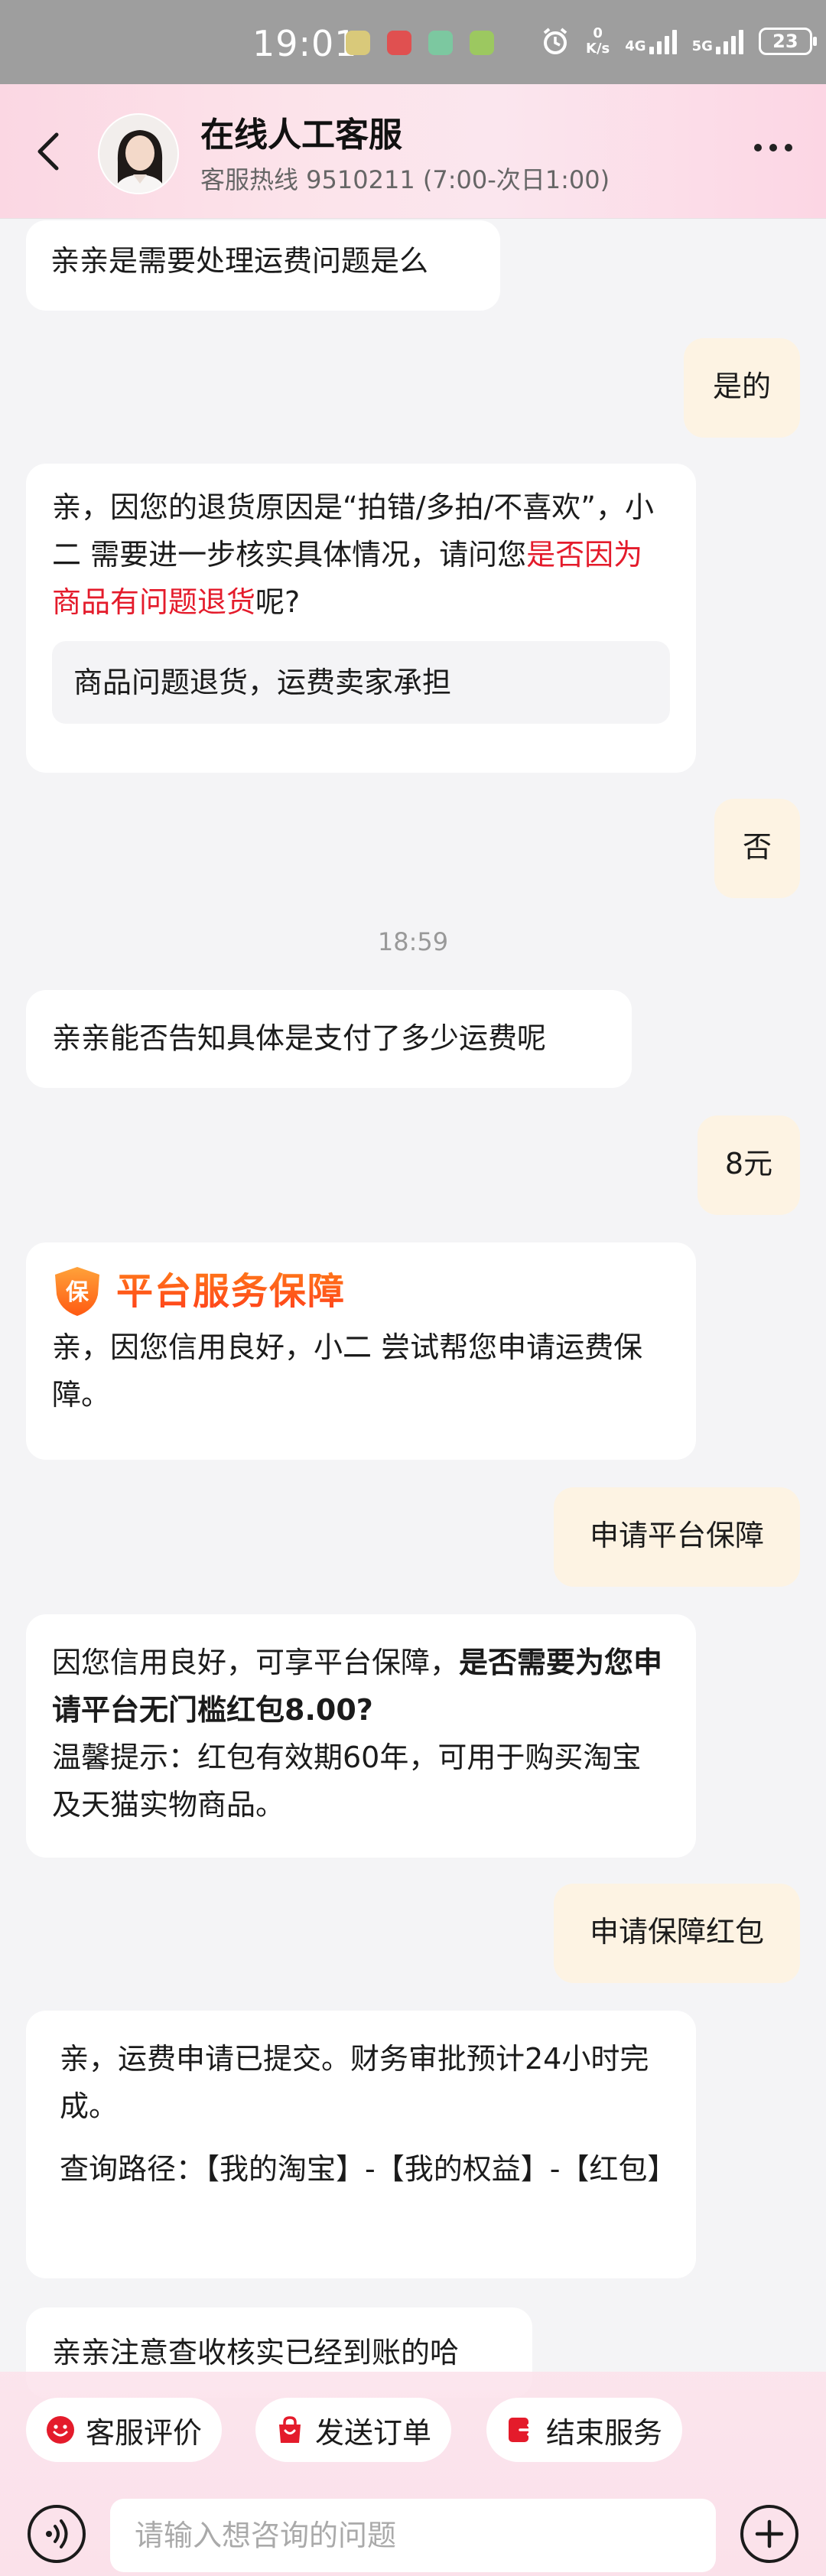 Image resolution: width=826 pixels, height=2576 pixels. Describe the element at coordinates (598, 41) in the screenshot. I see `network-speed: 0 K/s` at that location.